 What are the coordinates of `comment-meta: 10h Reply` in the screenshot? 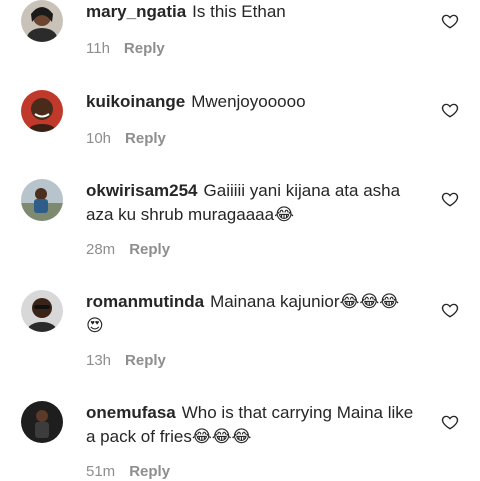 It's located at (126, 138).